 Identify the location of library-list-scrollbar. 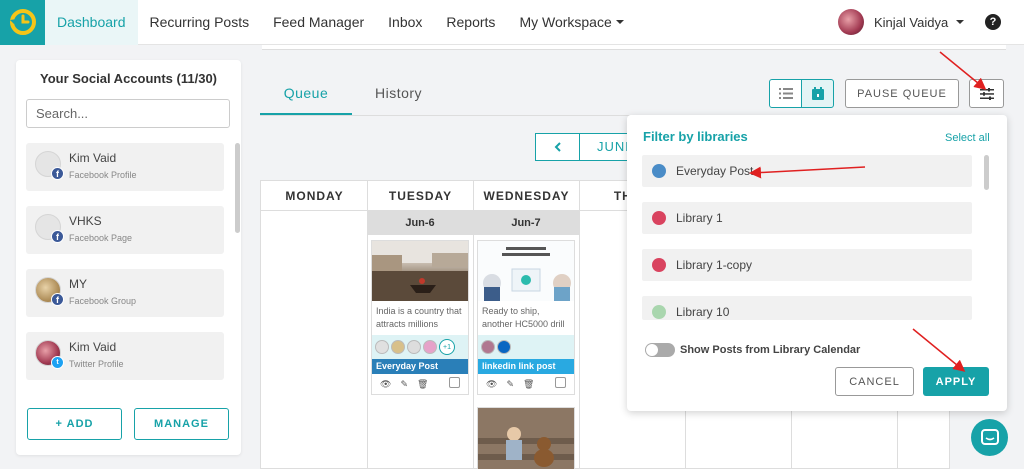
(986, 172).